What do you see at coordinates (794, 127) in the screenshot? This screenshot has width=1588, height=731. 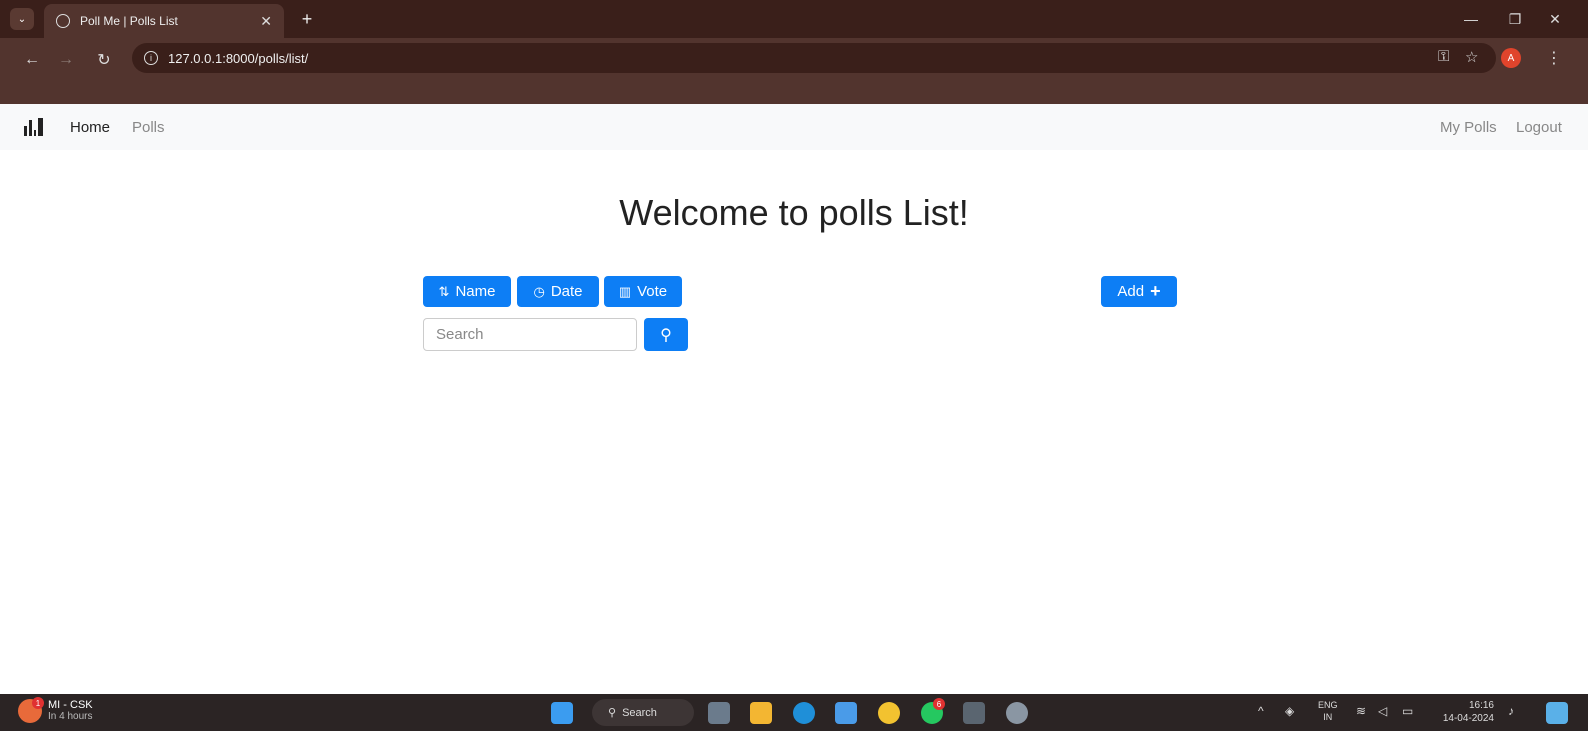 I see `site-navbar: Home Polls My Polls Logout` at bounding box center [794, 127].